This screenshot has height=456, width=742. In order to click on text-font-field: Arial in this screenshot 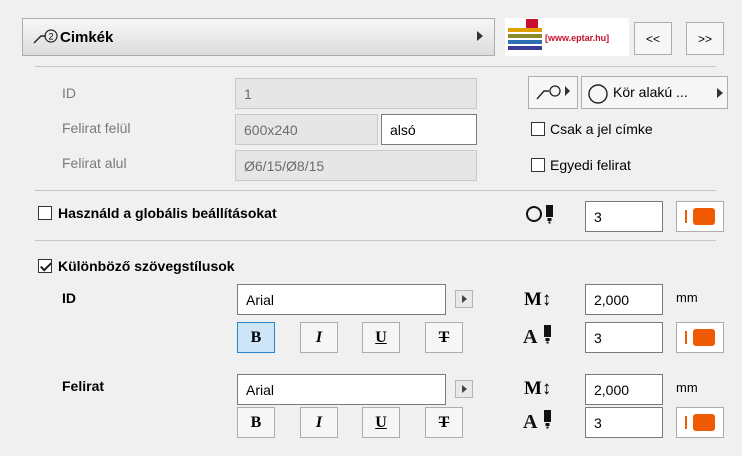, I will do `click(341, 389)`.